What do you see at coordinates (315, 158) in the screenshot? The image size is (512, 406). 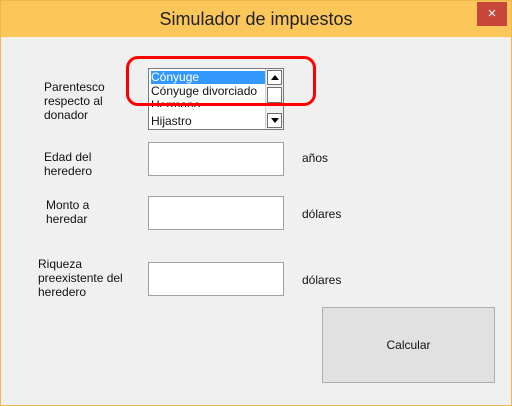 I see `edad-unit: años` at bounding box center [315, 158].